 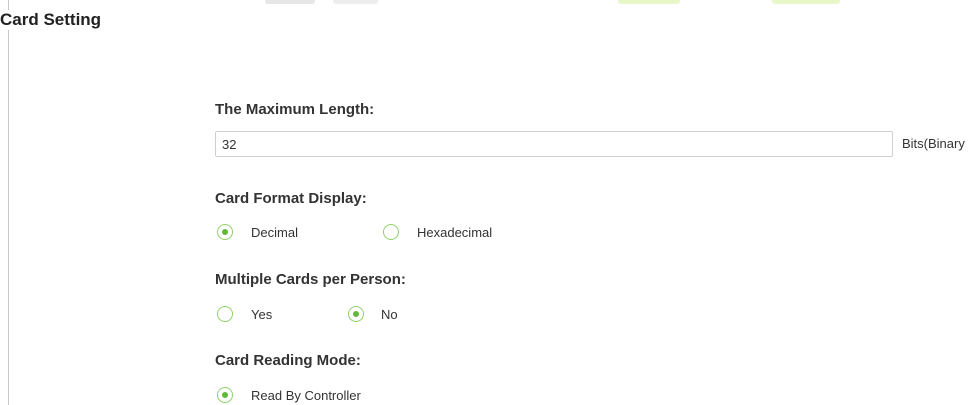 I want to click on page-title: Card Setting, so click(x=51, y=20).